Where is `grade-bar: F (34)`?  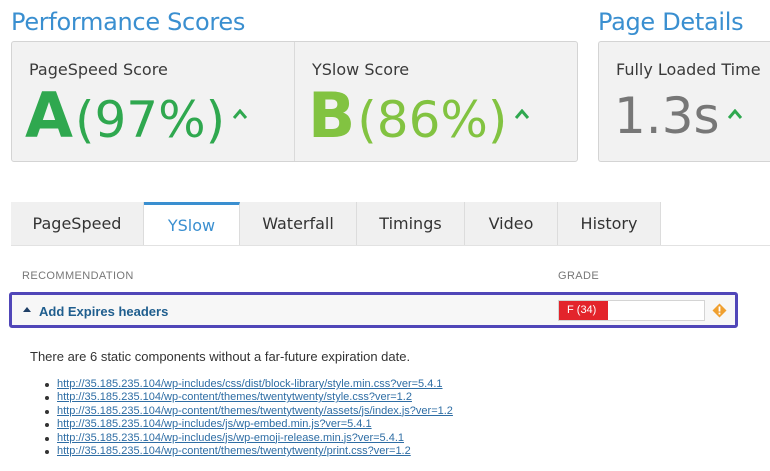 grade-bar: F (34) is located at coordinates (631, 310).